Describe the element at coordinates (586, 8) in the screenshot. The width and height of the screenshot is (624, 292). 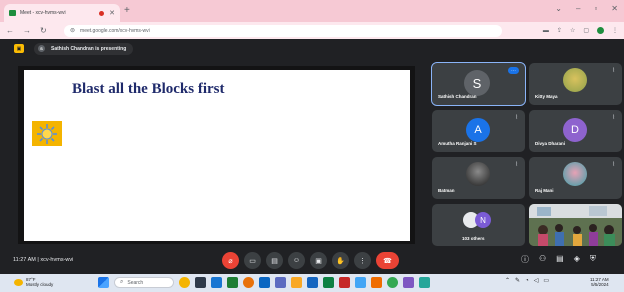
I see `window-controls: ⌄ – ▫ ✕` at that location.